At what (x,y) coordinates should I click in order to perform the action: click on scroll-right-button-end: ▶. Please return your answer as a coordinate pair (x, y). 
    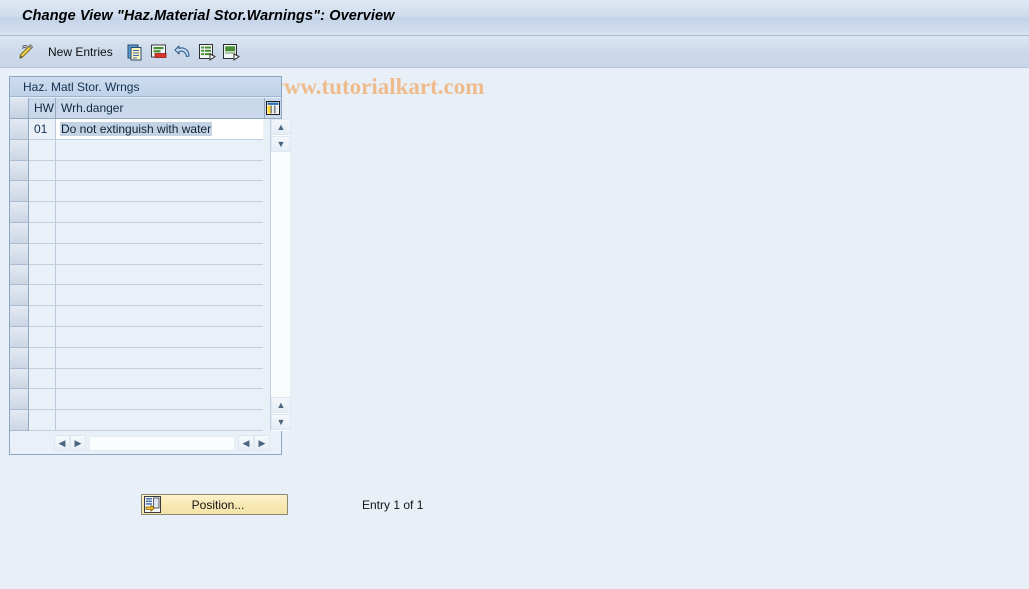
    Looking at the image, I should click on (262, 443).